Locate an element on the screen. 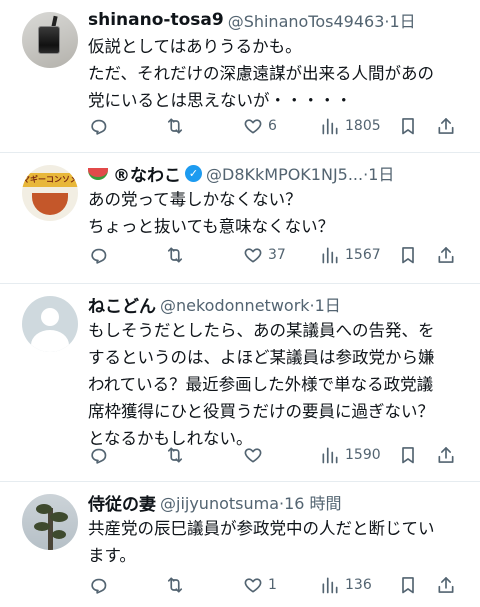  action-bar: 37 1567 is located at coordinates (278, 255).